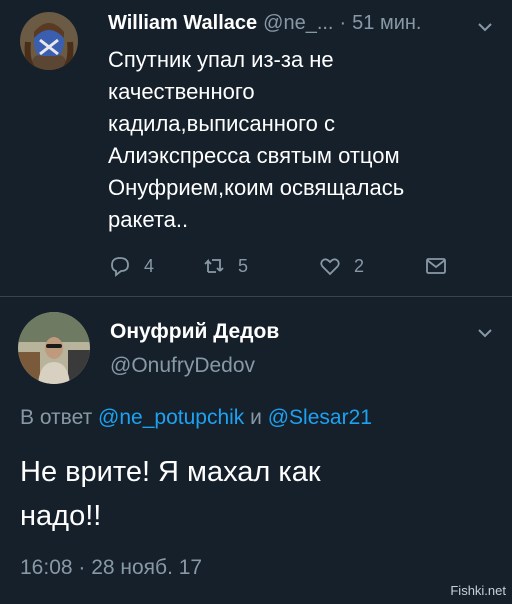 The image size is (512, 604). What do you see at coordinates (255, 494) in the screenshot?
I see `tweet2-text: Не врите! Я махал как надо!!` at bounding box center [255, 494].